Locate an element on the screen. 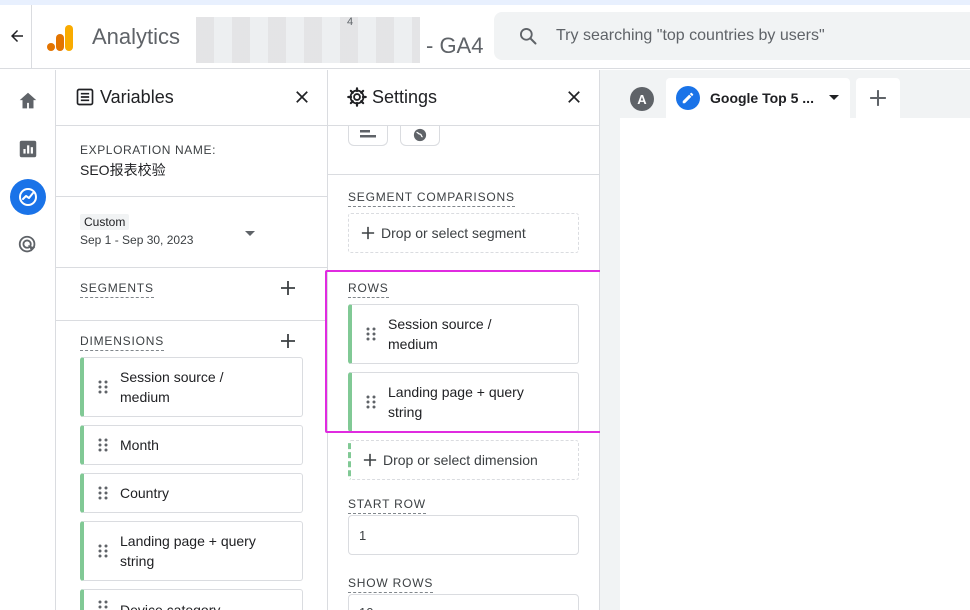  settings-gear-icon is located at coordinates (357, 97).